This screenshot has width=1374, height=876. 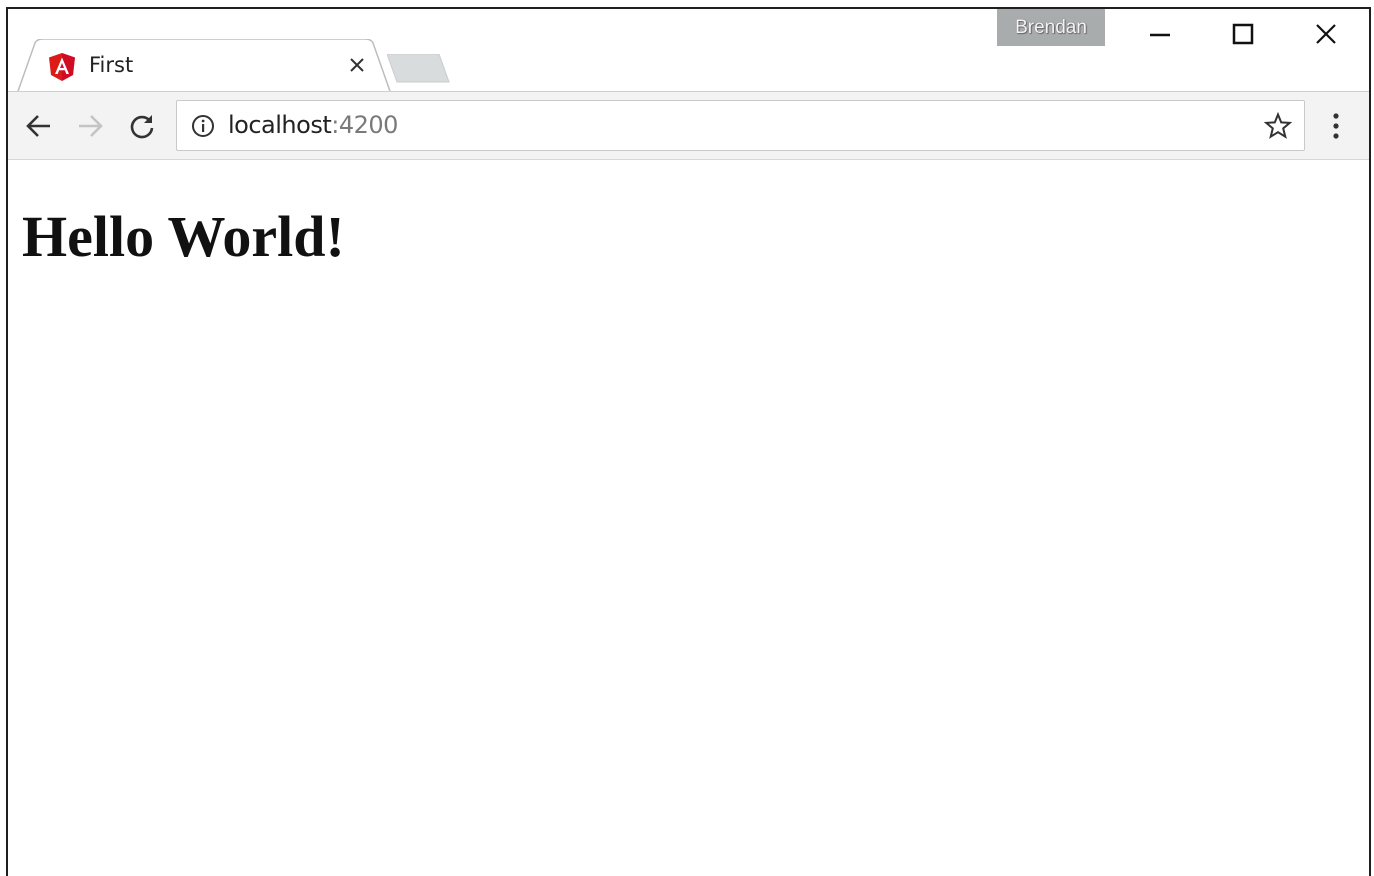 What do you see at coordinates (420, 69) in the screenshot?
I see `new-tab-button` at bounding box center [420, 69].